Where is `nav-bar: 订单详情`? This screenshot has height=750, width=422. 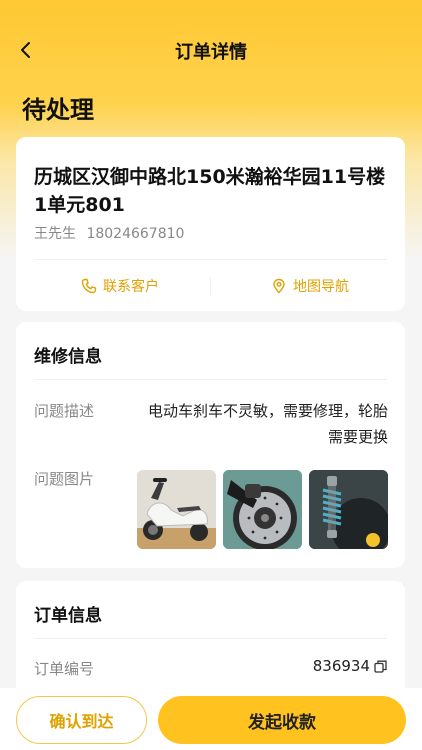 nav-bar: 订单详情 is located at coordinates (211, 50).